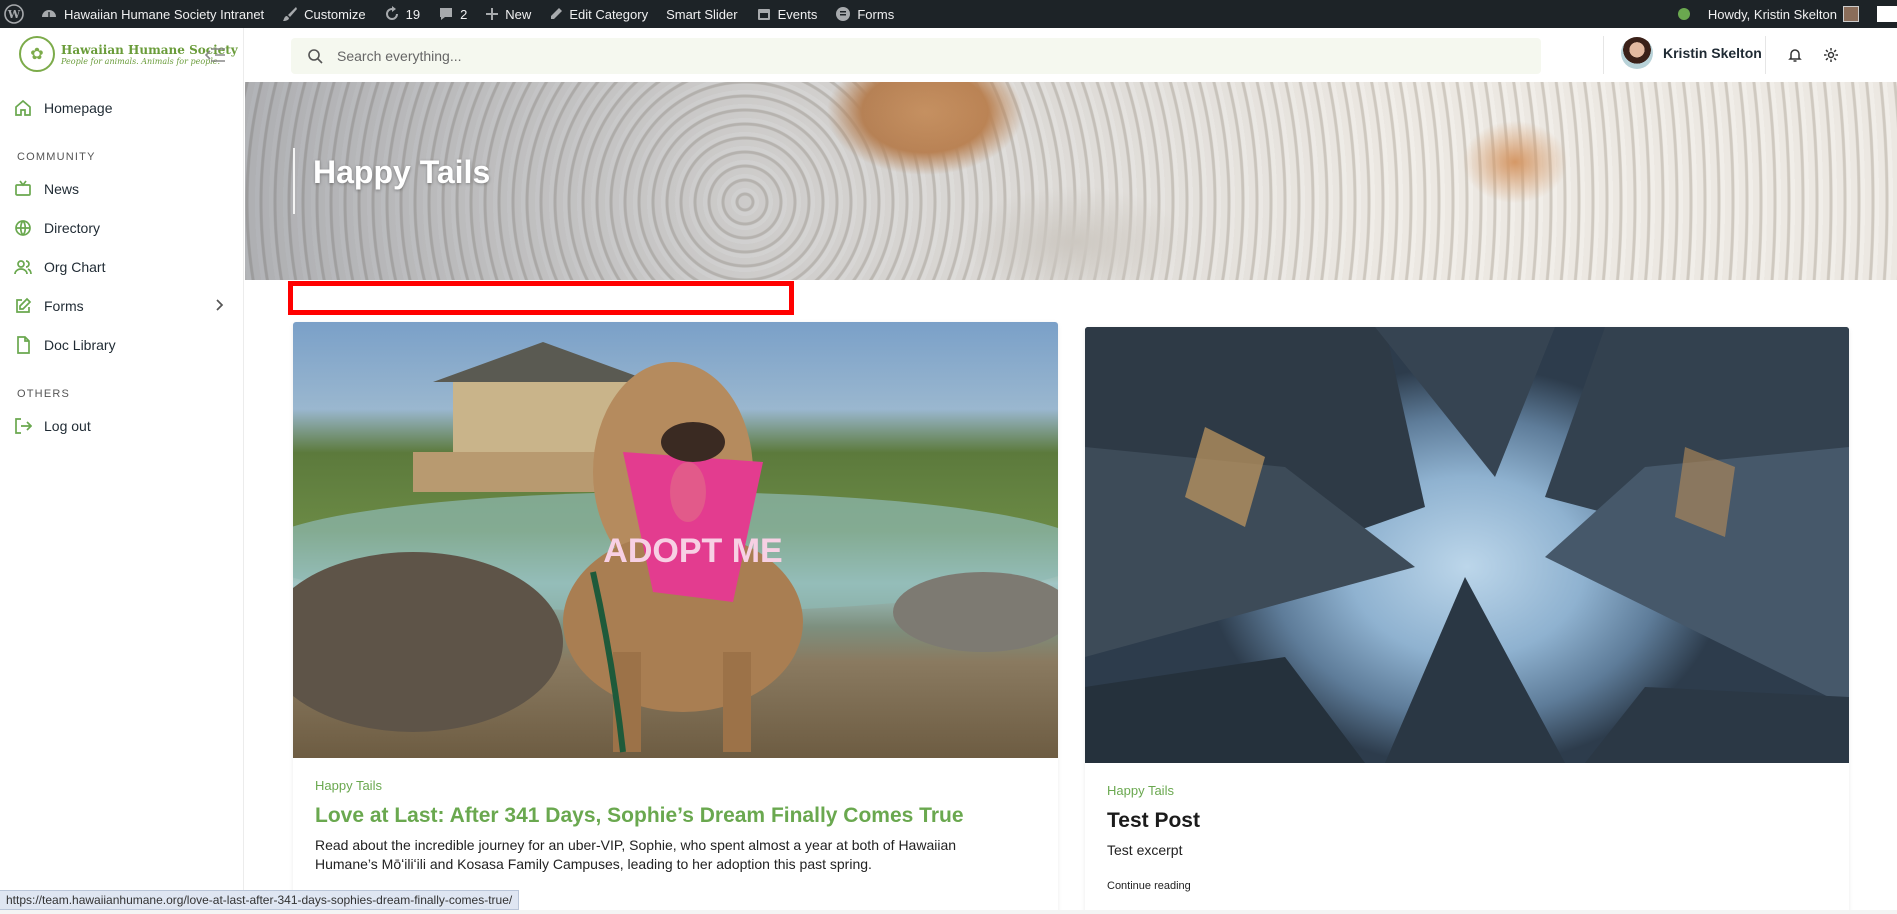  Describe the element at coordinates (122, 344) in the screenshot. I see `sidebar-item-doc-library: Doc Library` at that location.